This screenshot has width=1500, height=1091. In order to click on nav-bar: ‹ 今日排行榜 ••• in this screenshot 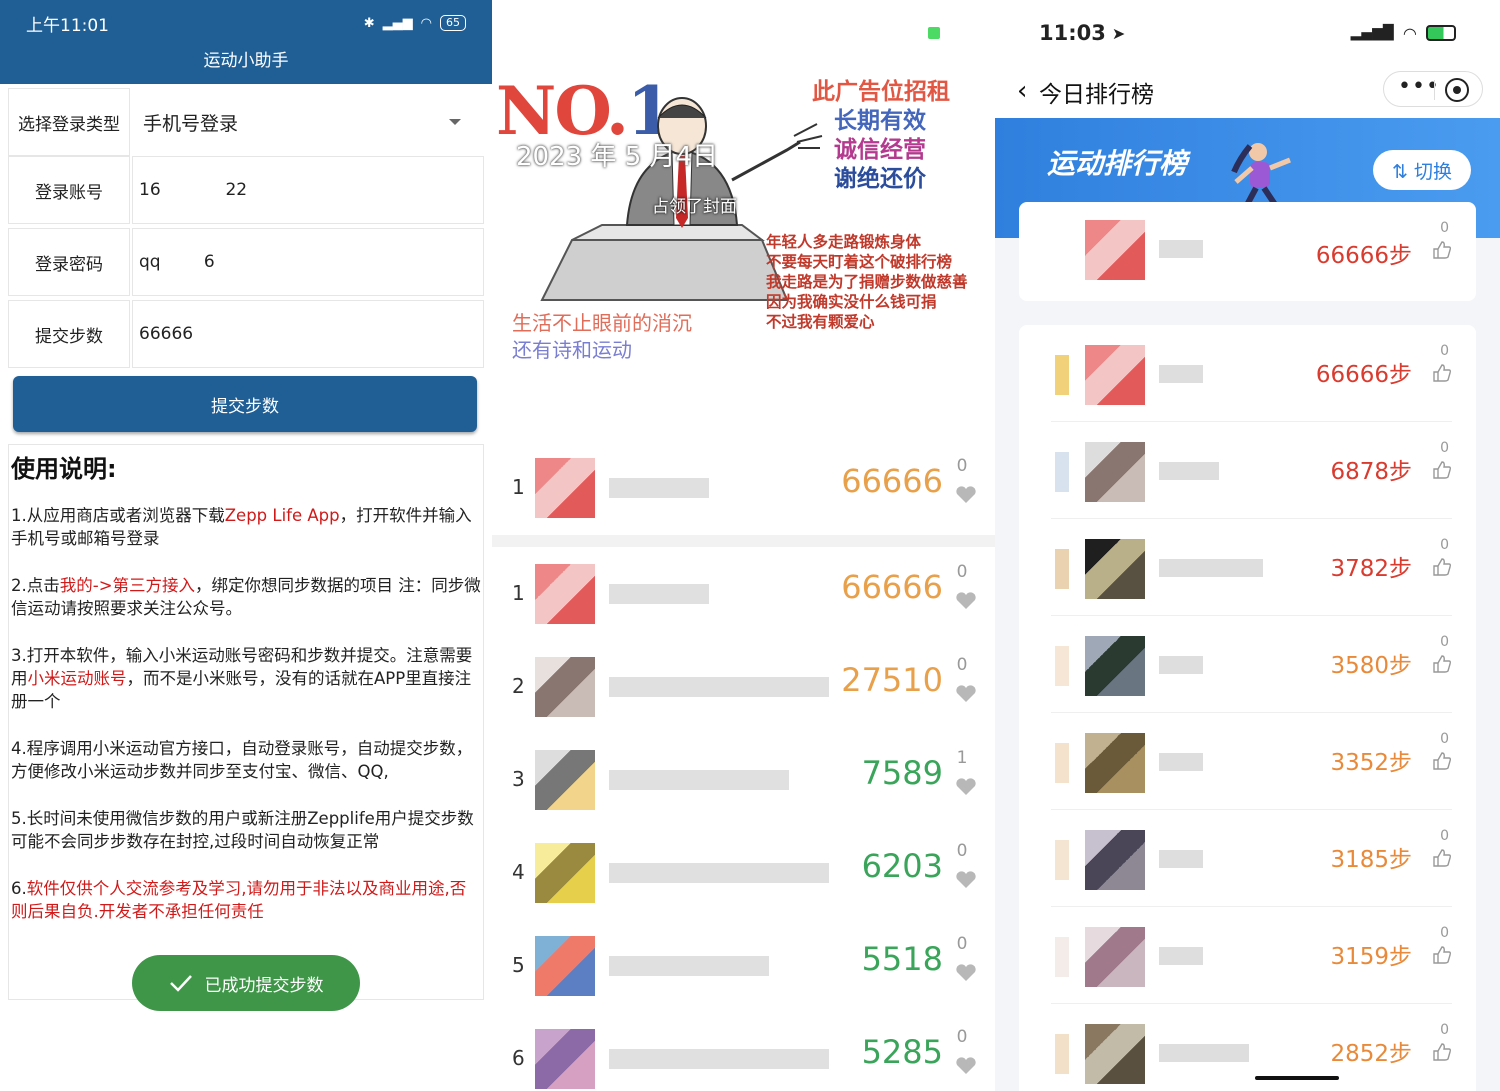, I will do `click(1247, 92)`.